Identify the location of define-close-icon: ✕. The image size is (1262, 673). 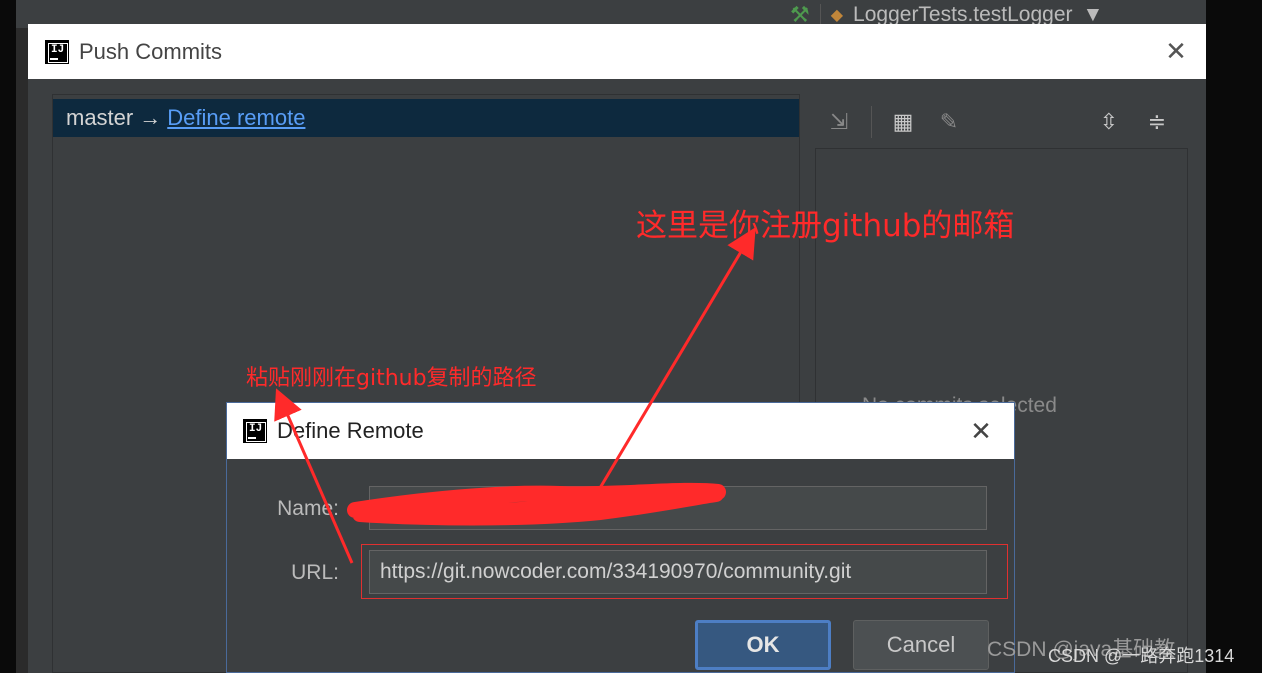
(981, 431).